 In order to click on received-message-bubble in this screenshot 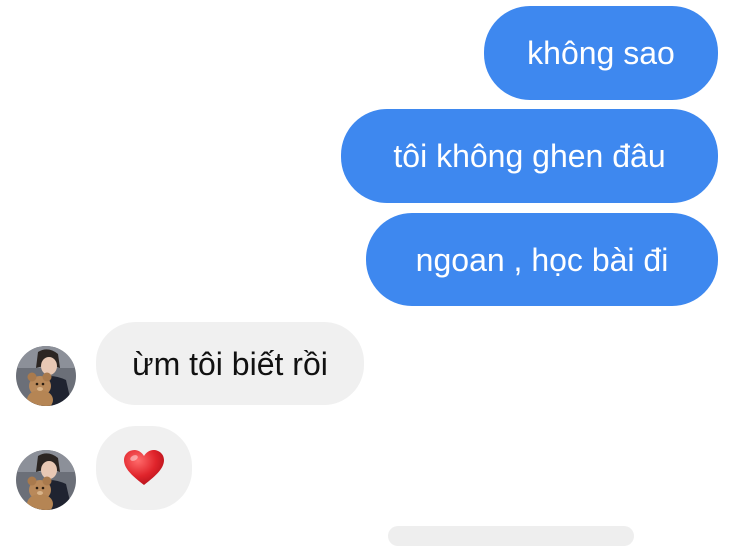, I will do `click(144, 468)`.